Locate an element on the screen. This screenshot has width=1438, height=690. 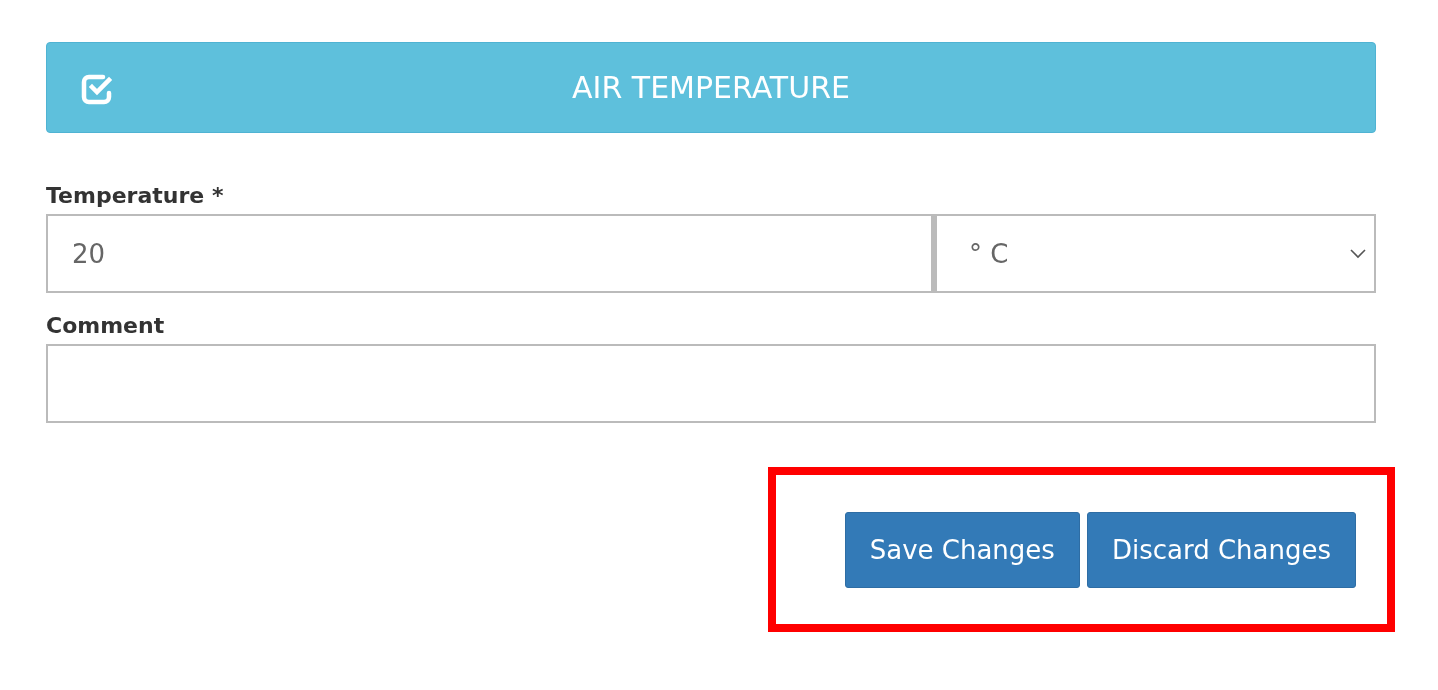
action-button: Save Changes is located at coordinates (962, 549).